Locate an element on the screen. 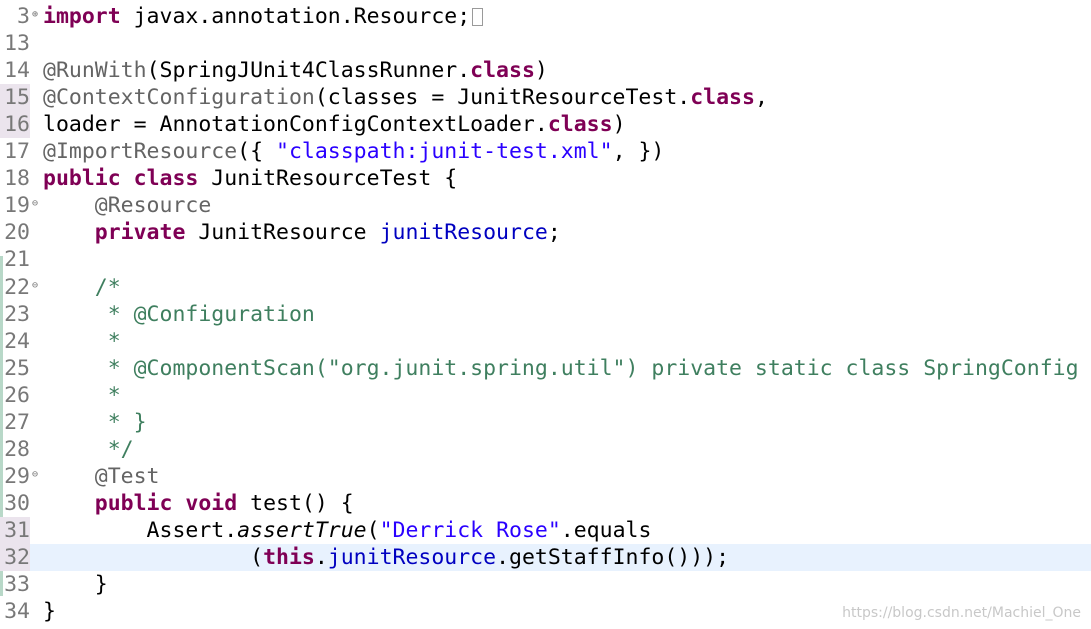 The image size is (1091, 629). code-line: 21 is located at coordinates (545, 259).